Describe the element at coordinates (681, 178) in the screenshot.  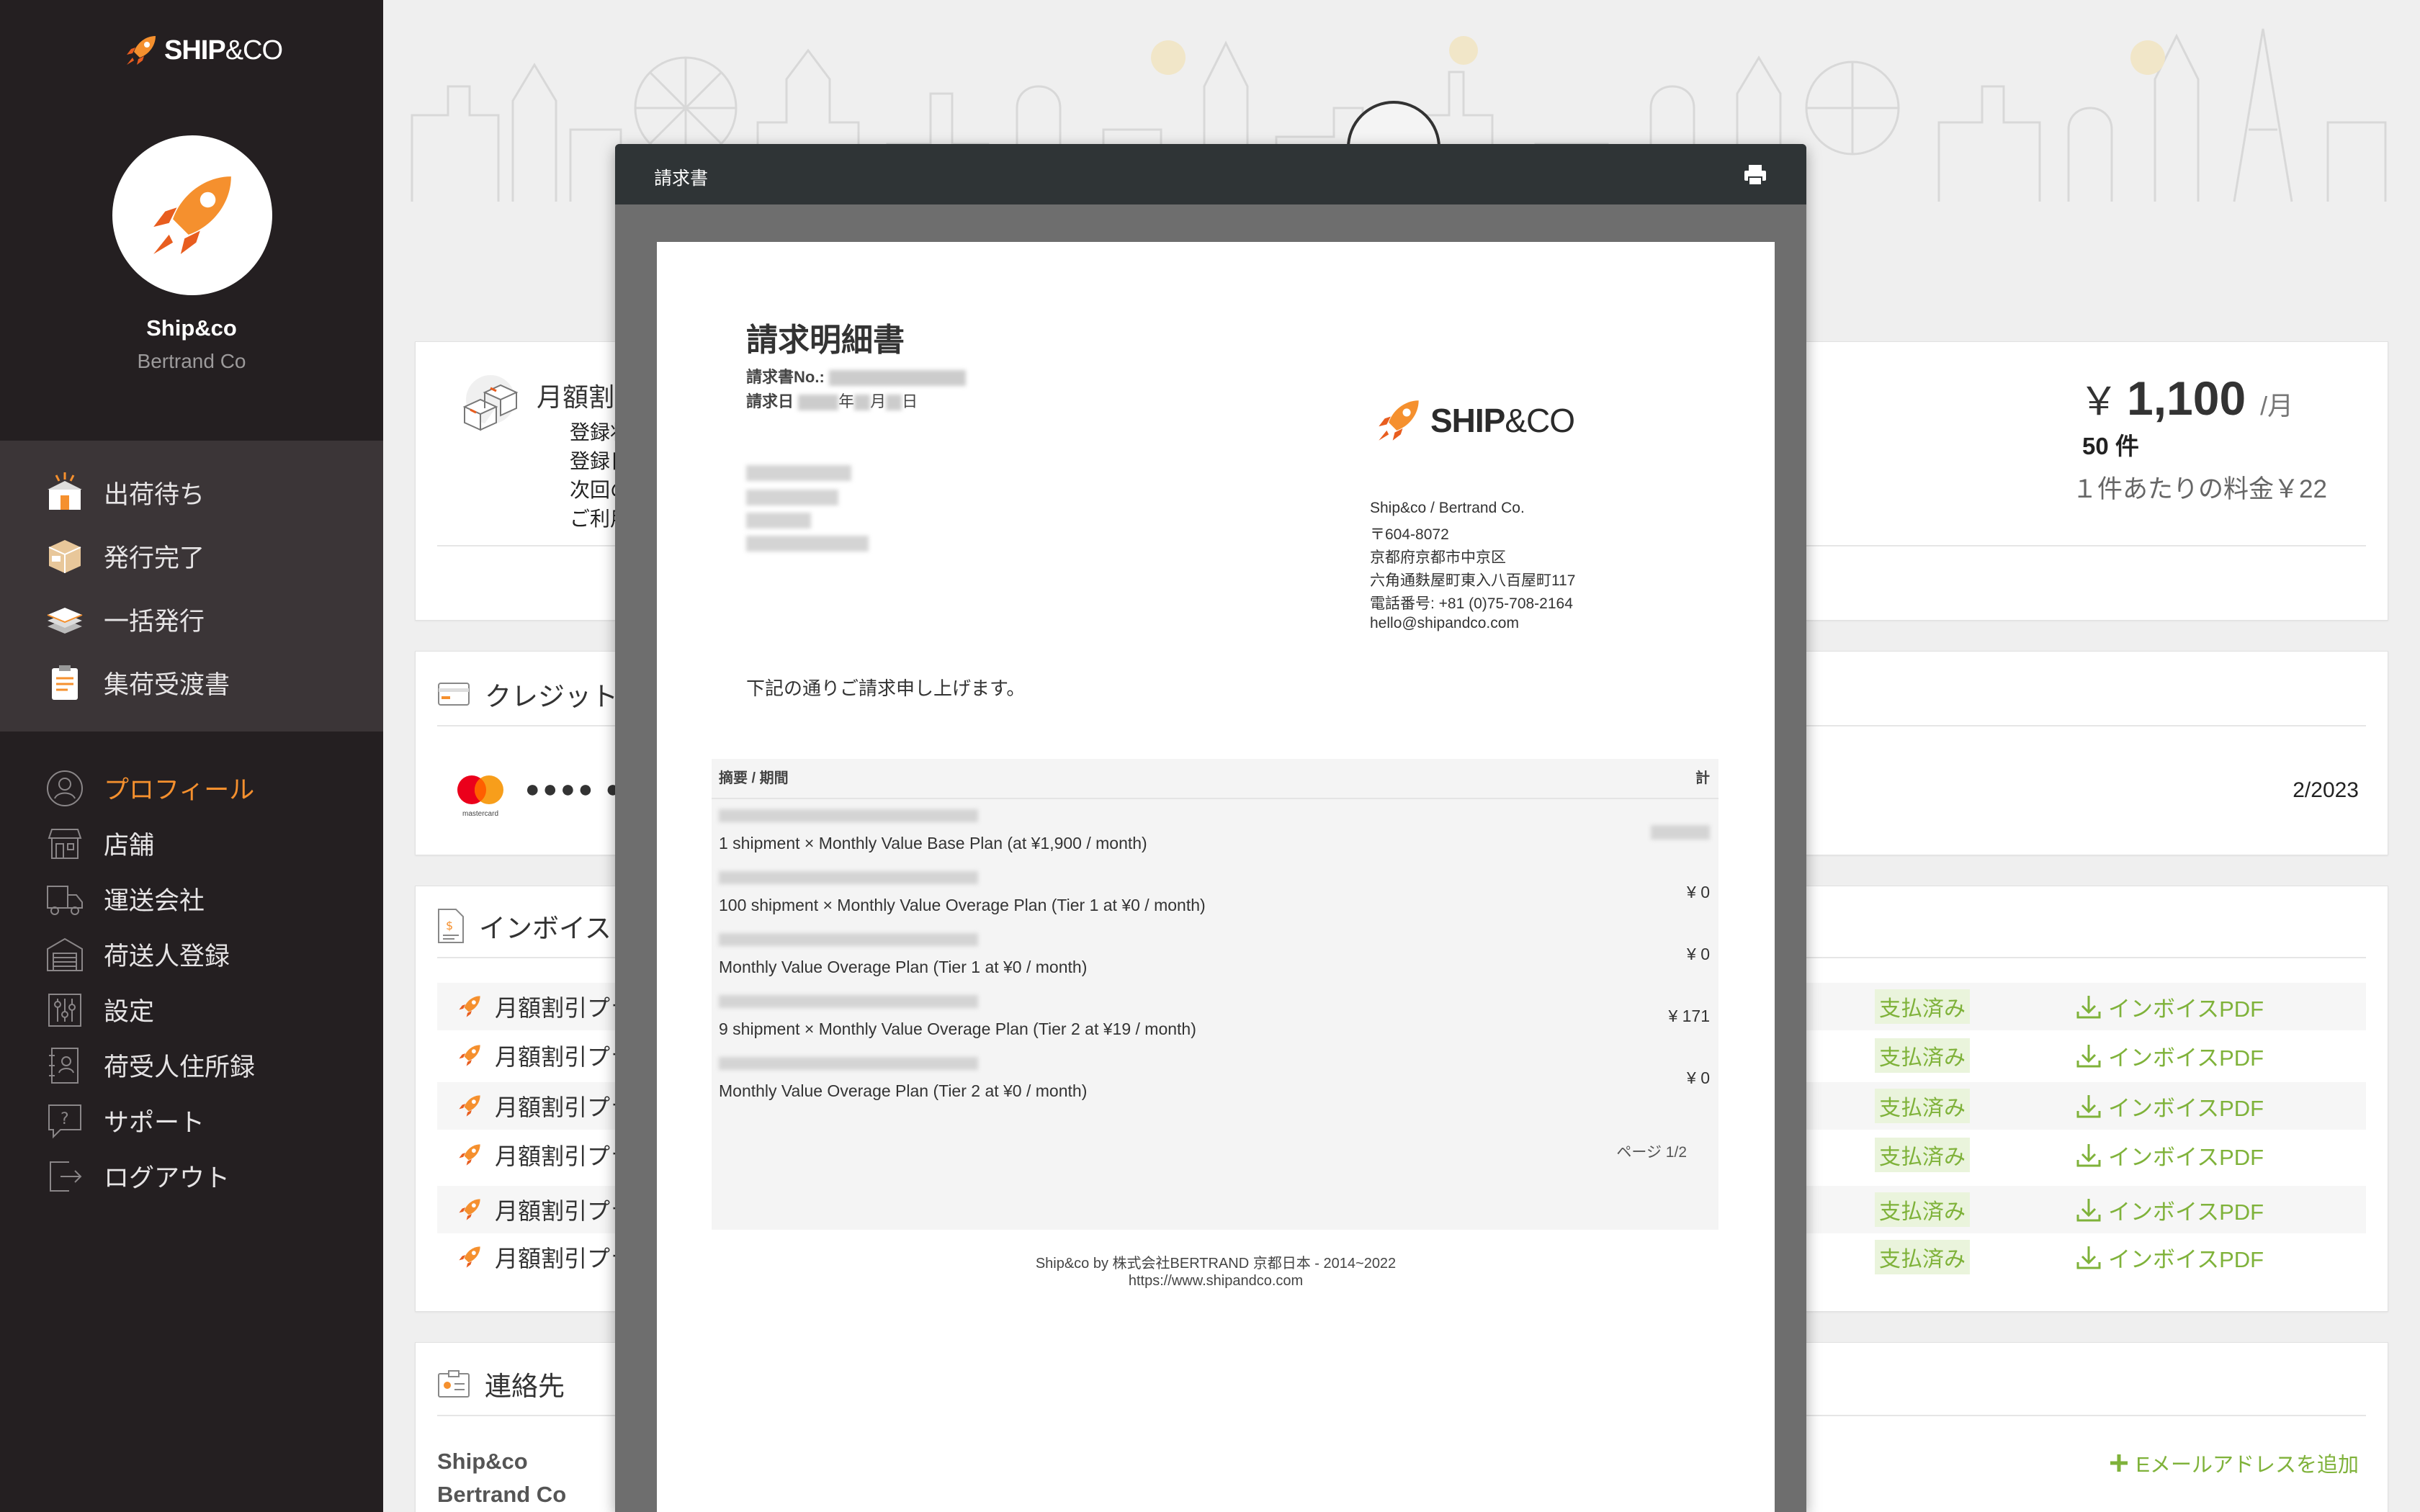
I see `modal-title: 請求書` at that location.